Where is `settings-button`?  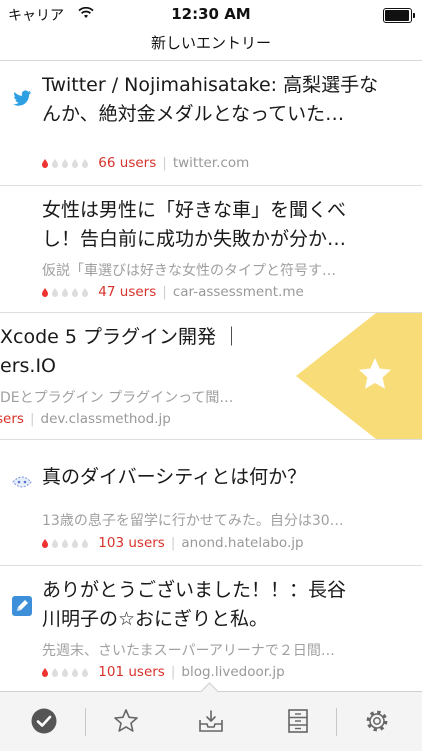
settings-button is located at coordinates (377, 721).